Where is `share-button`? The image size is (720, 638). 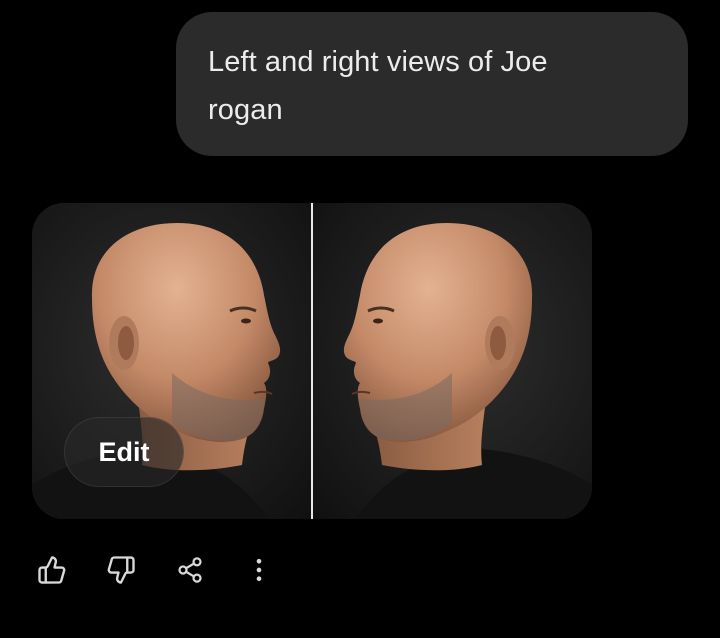
share-button is located at coordinates (190, 570).